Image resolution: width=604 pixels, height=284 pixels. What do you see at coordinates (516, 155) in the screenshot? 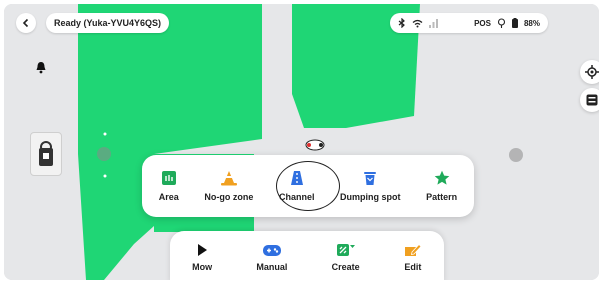
I see `waypoint-right` at bounding box center [516, 155].